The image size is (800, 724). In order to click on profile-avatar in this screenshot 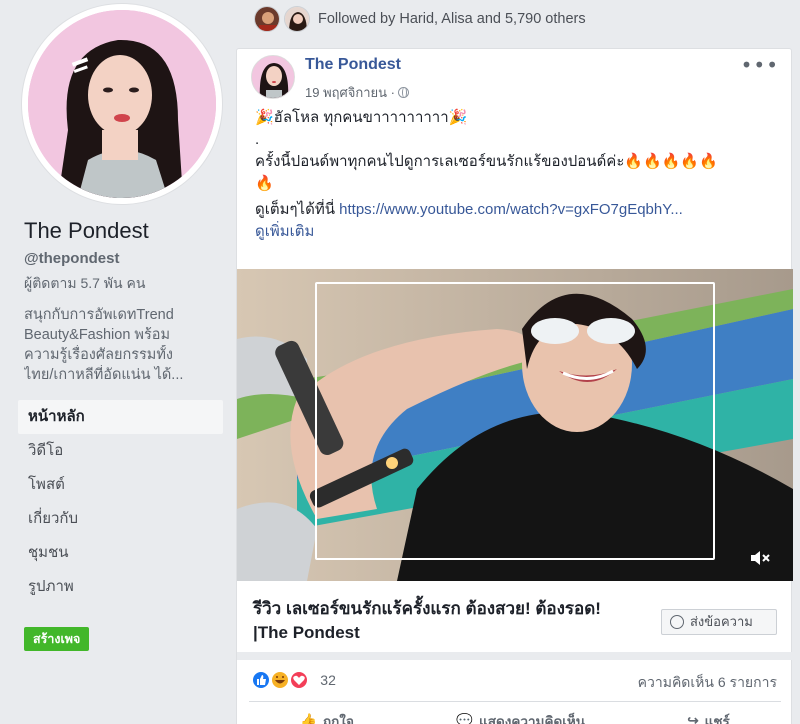, I will do `click(122, 104)`.